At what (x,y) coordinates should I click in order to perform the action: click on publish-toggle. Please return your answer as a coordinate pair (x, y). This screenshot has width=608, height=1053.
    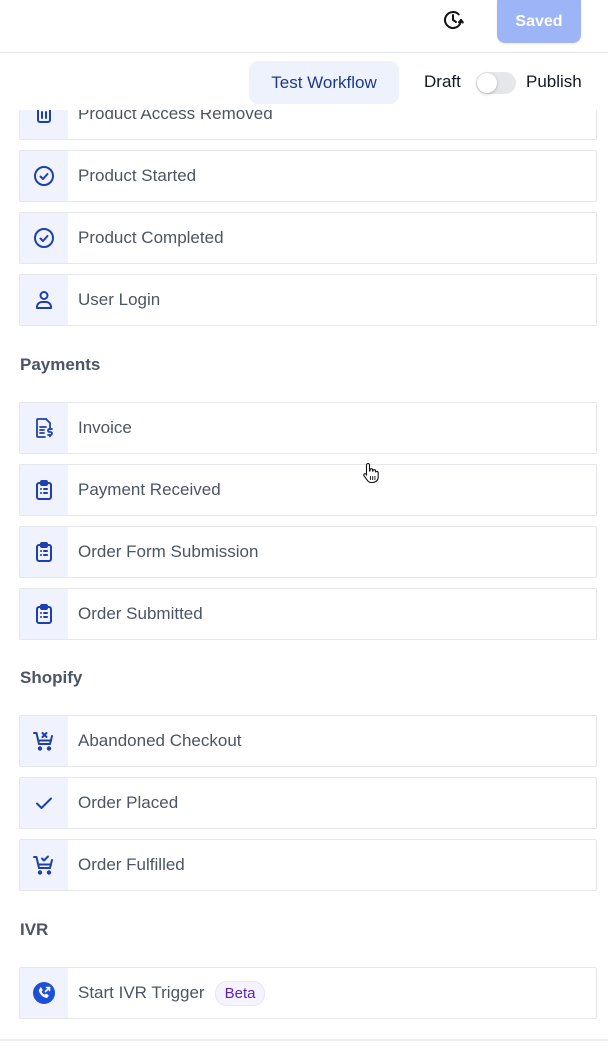
    Looking at the image, I should click on (496, 83).